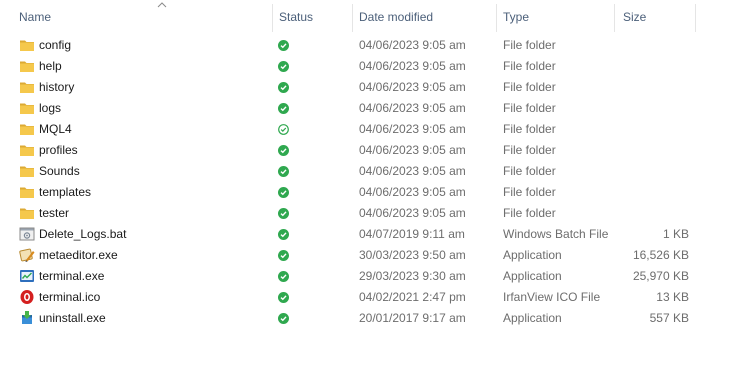 This screenshot has height=384, width=755. What do you see at coordinates (315, 17) in the screenshot?
I see `column-header-status: Status` at bounding box center [315, 17].